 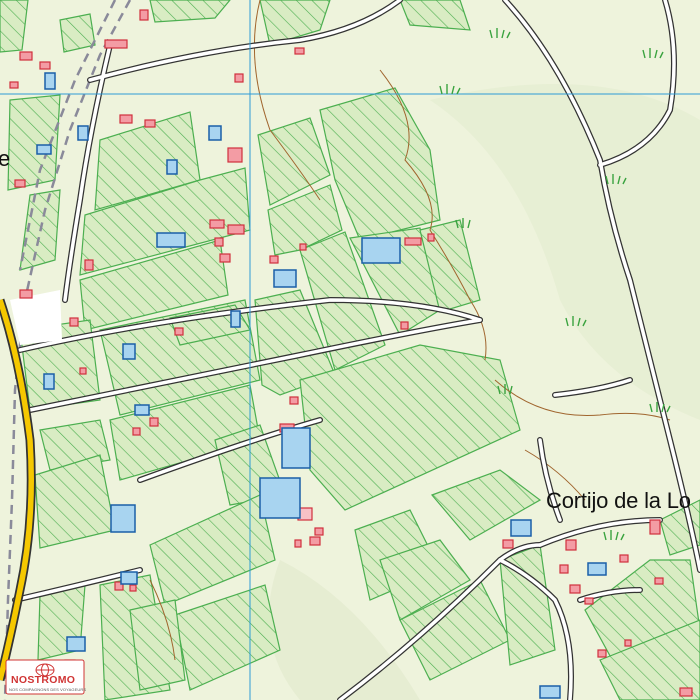 I want to click on place-label-partial: e, so click(x=5, y=158).